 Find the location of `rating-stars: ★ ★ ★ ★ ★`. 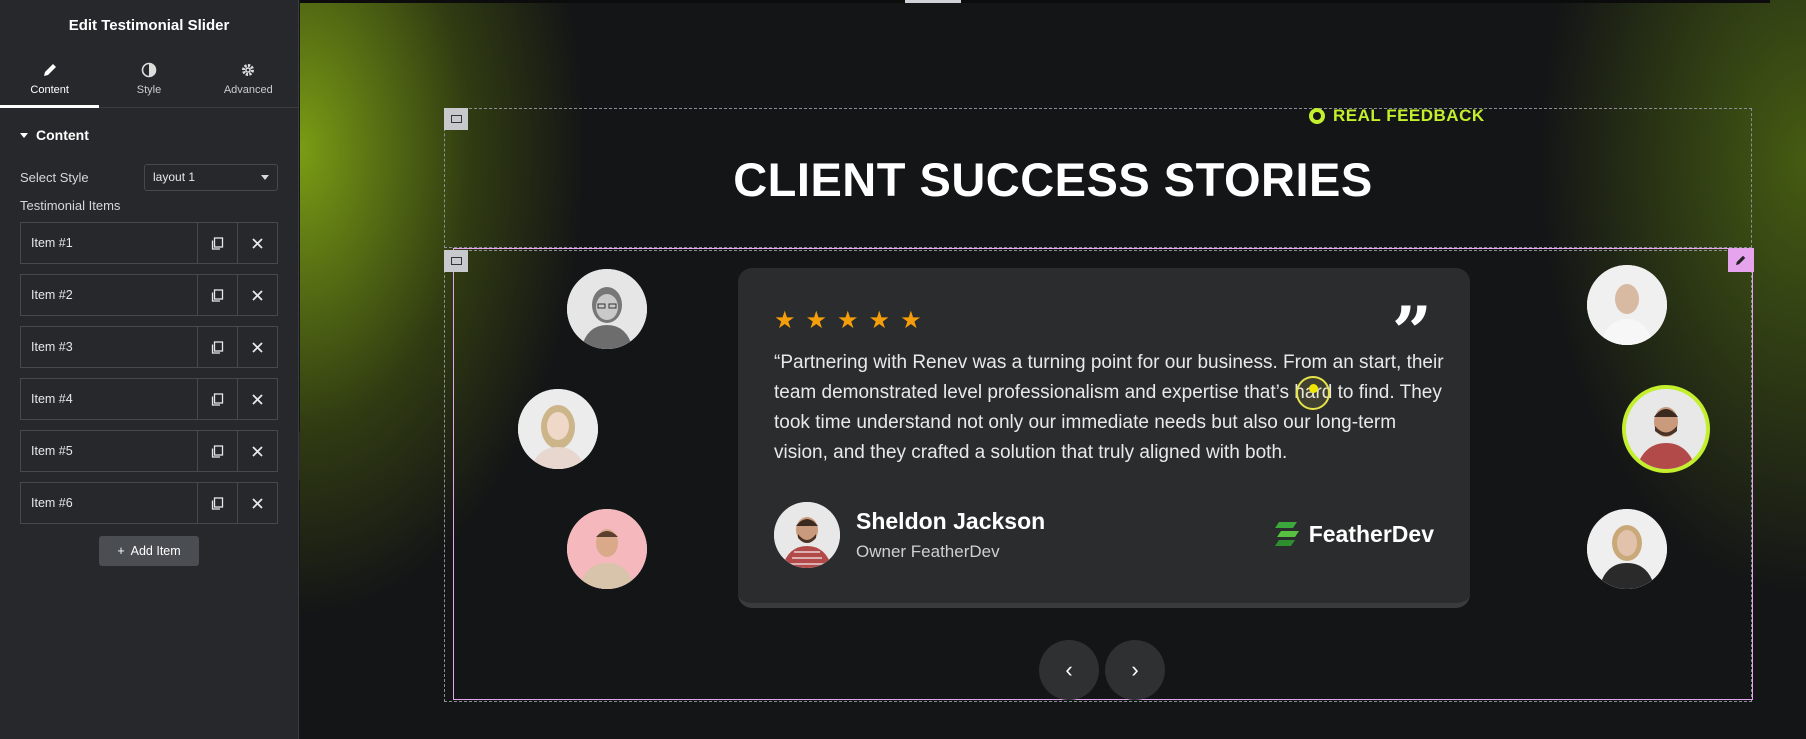

rating-stars: ★ ★ ★ ★ ★ is located at coordinates (848, 320).